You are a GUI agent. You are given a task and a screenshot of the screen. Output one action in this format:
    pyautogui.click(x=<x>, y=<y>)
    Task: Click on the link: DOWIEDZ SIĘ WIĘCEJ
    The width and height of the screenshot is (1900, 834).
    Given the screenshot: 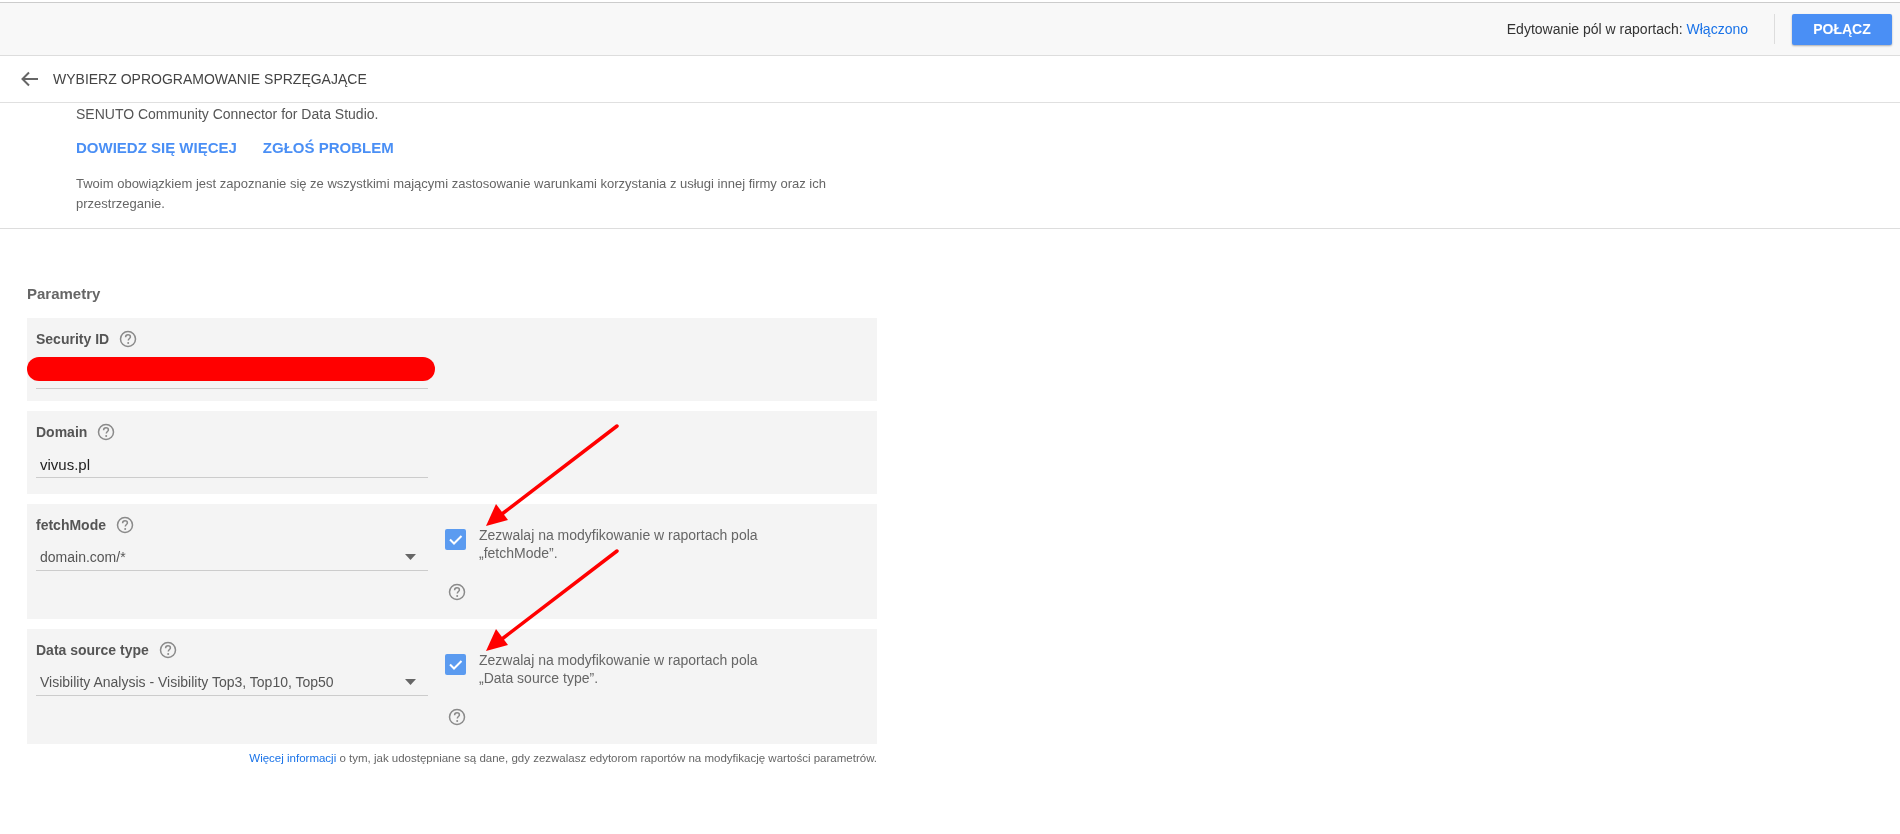 What is the action you would take?
    pyautogui.click(x=156, y=147)
    